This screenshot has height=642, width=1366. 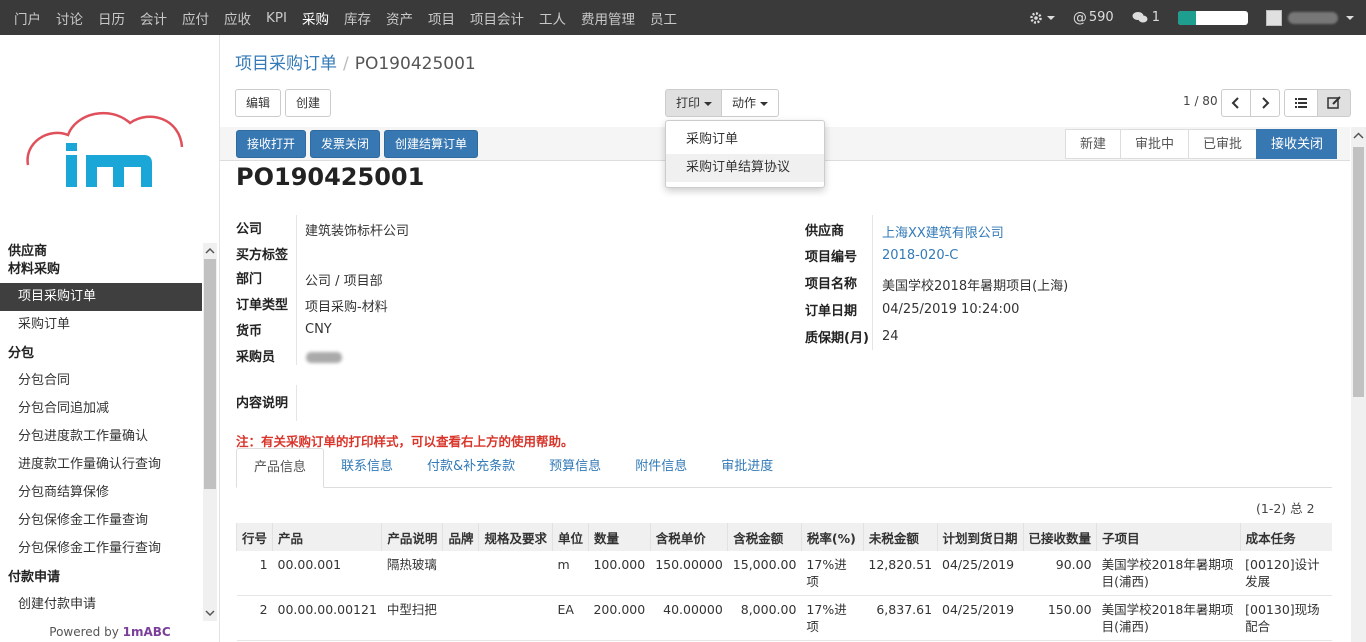 I want to click on powered-by: Powered by 1mABC, so click(x=110, y=632).